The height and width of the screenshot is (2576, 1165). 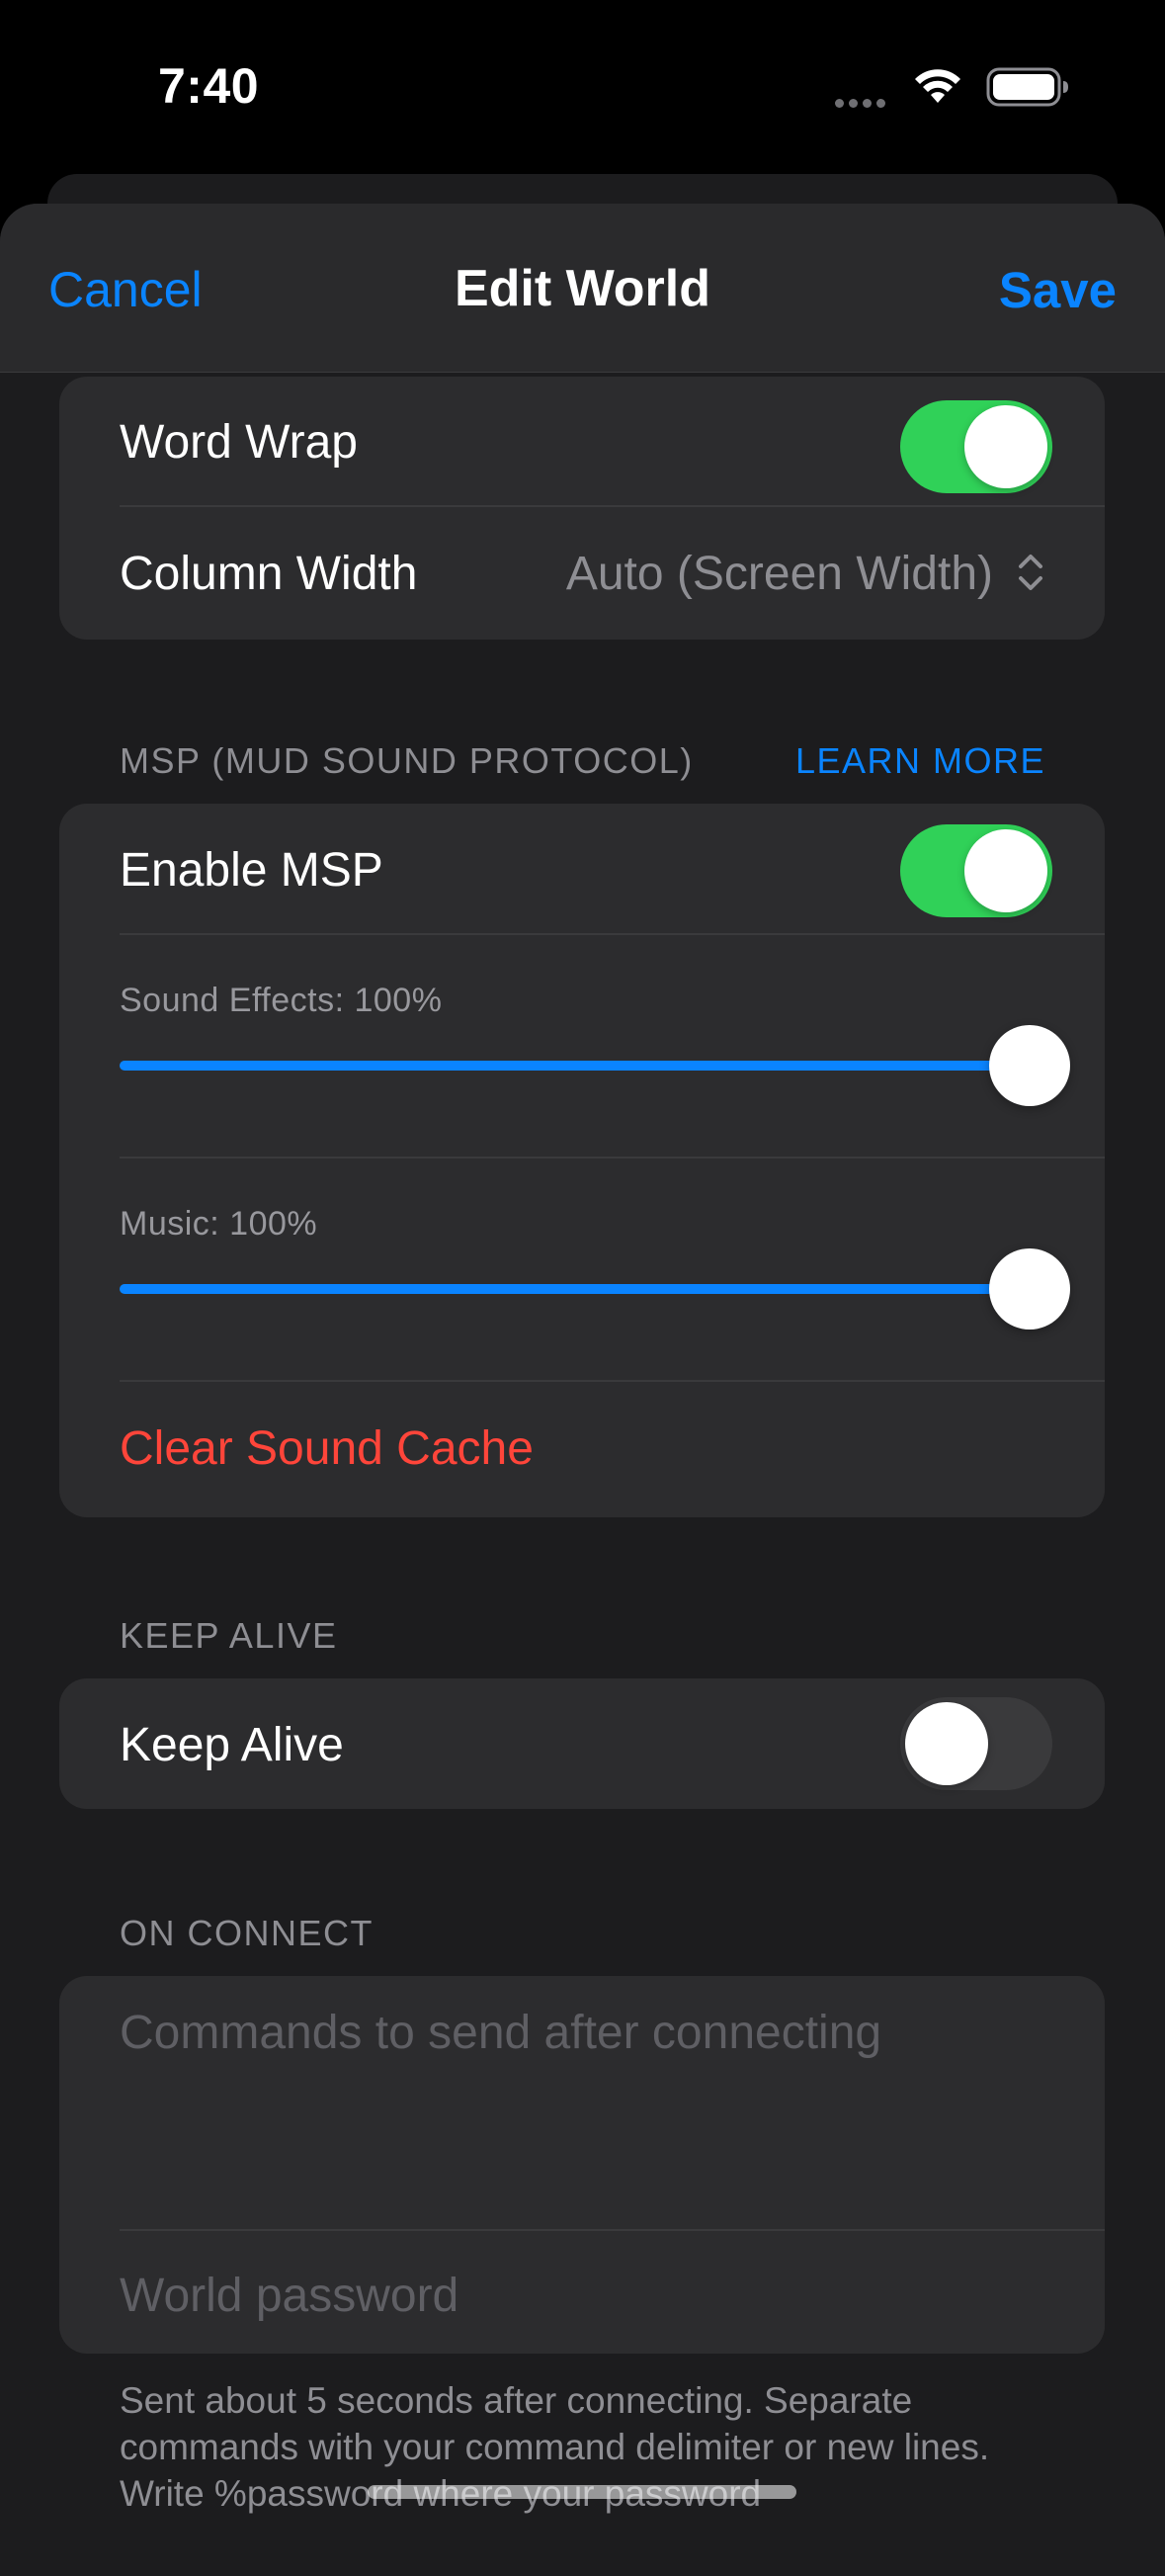 I want to click on world-password-field: World password, so click(x=582, y=2292).